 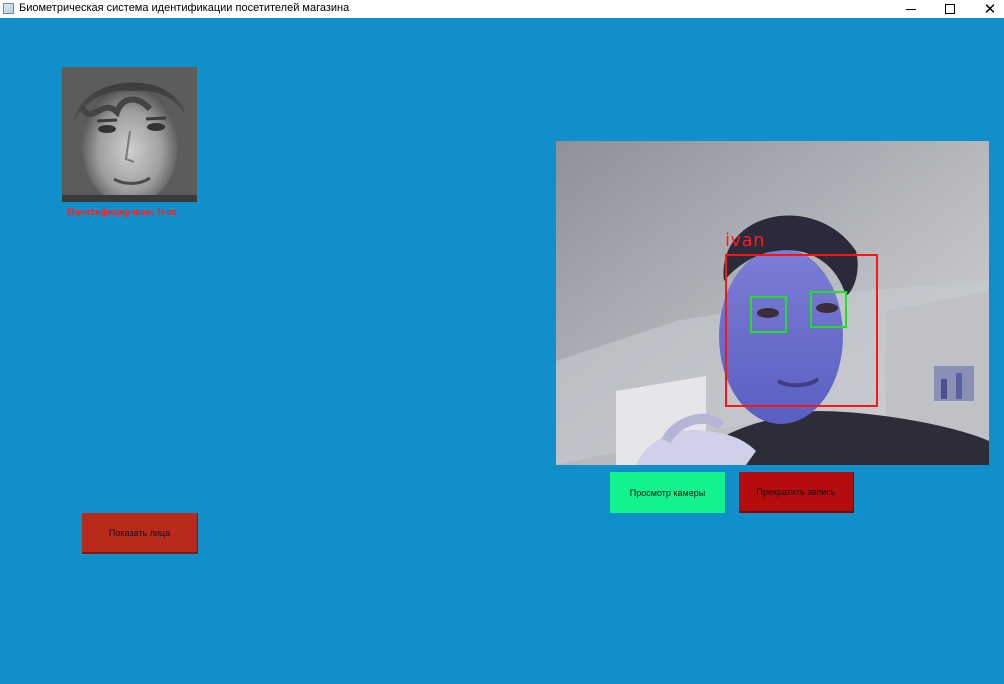 I want to click on app-window-icon, so click(x=8, y=8).